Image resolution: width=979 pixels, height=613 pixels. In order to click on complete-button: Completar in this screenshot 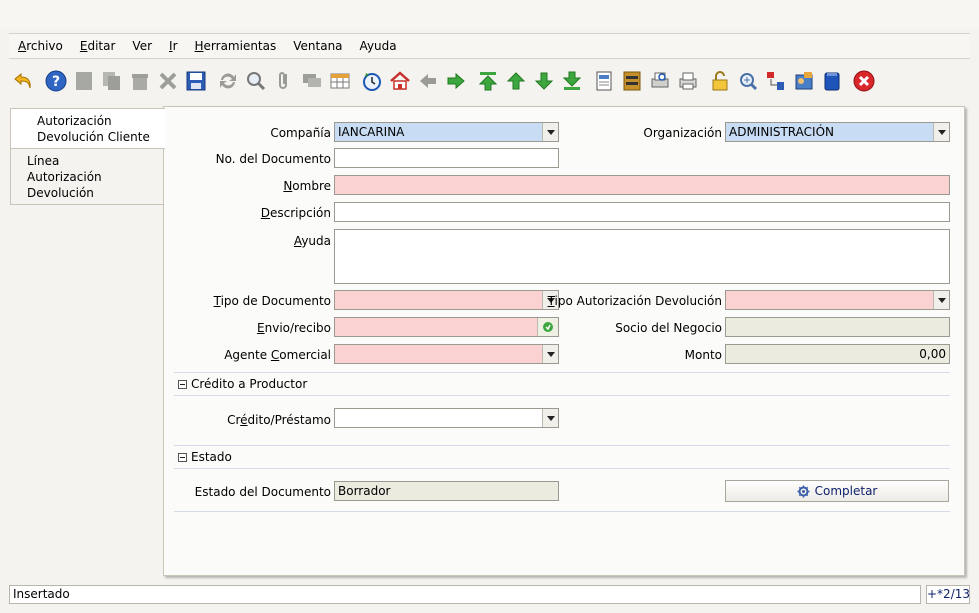, I will do `click(837, 491)`.